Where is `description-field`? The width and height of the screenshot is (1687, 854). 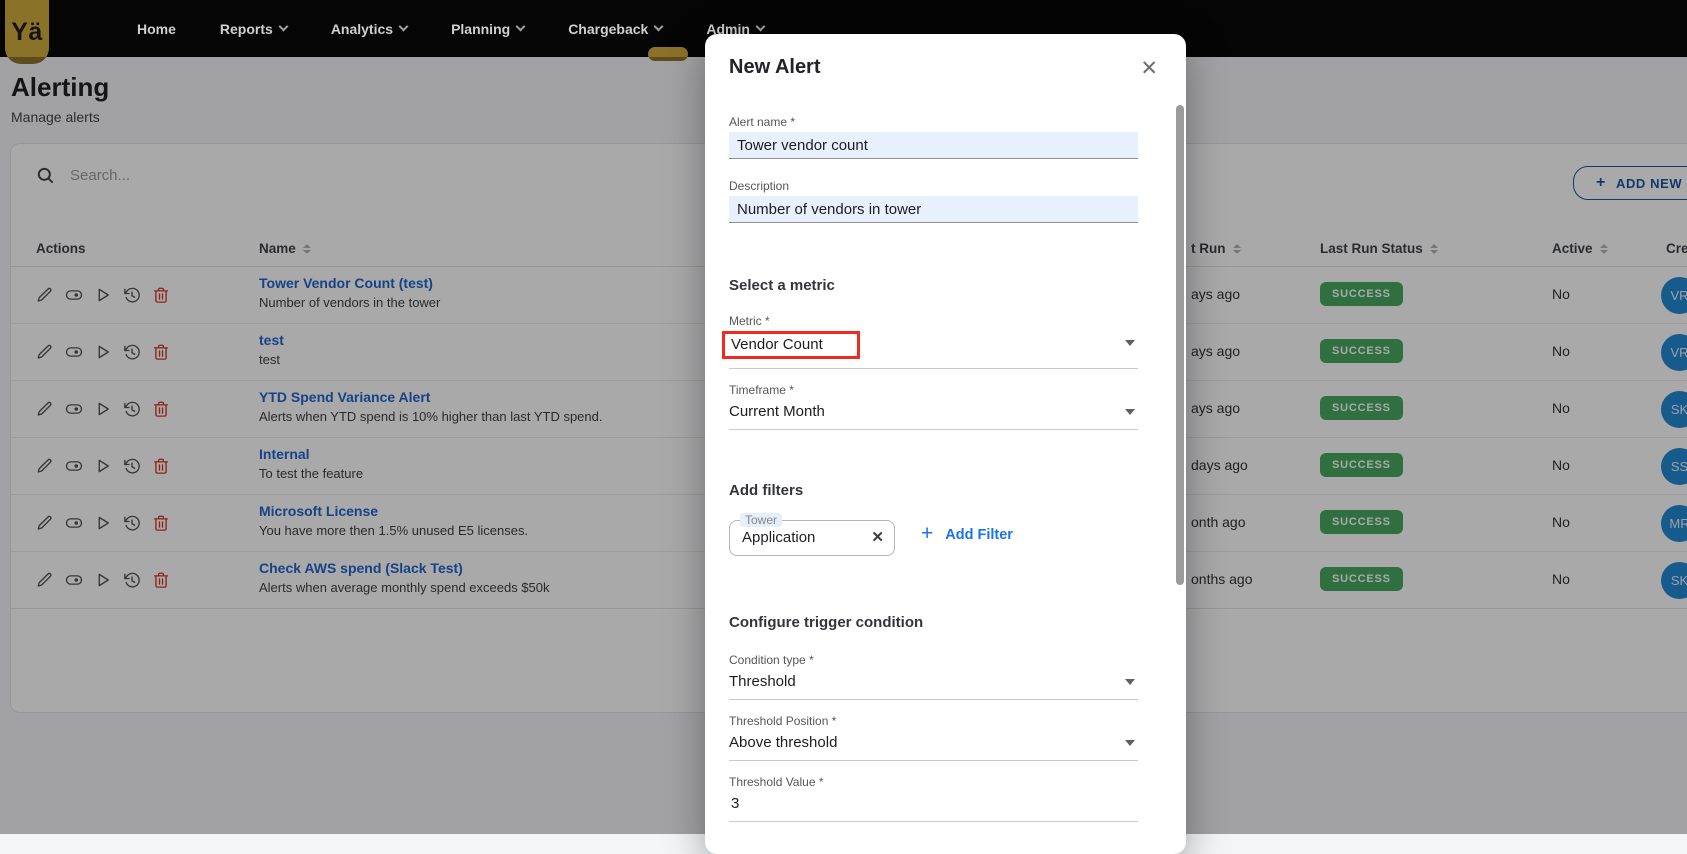
description-field is located at coordinates (933, 209).